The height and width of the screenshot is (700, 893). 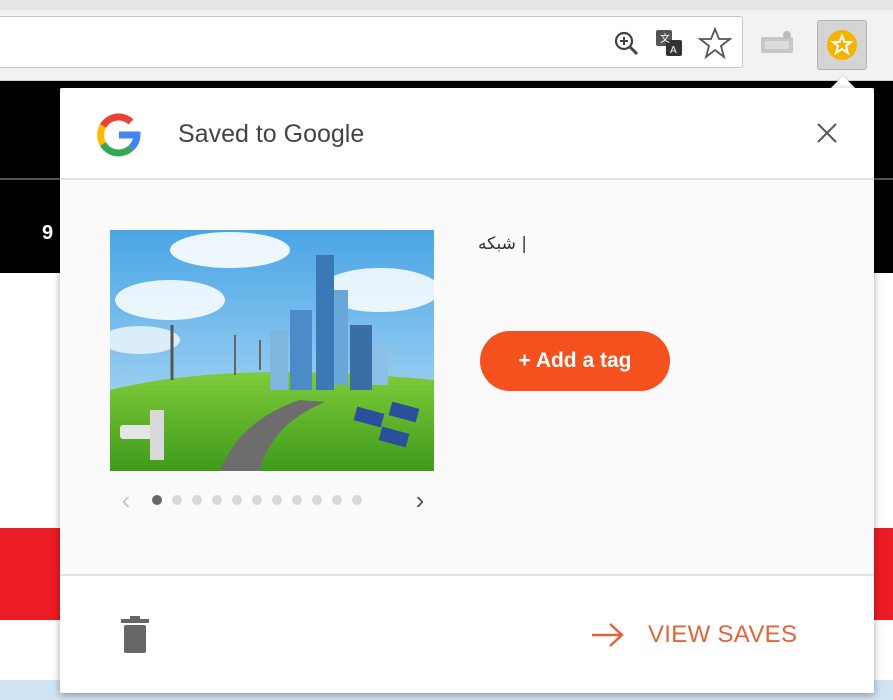 What do you see at coordinates (665, 38) in the screenshot?
I see `svg-text: 文` at bounding box center [665, 38].